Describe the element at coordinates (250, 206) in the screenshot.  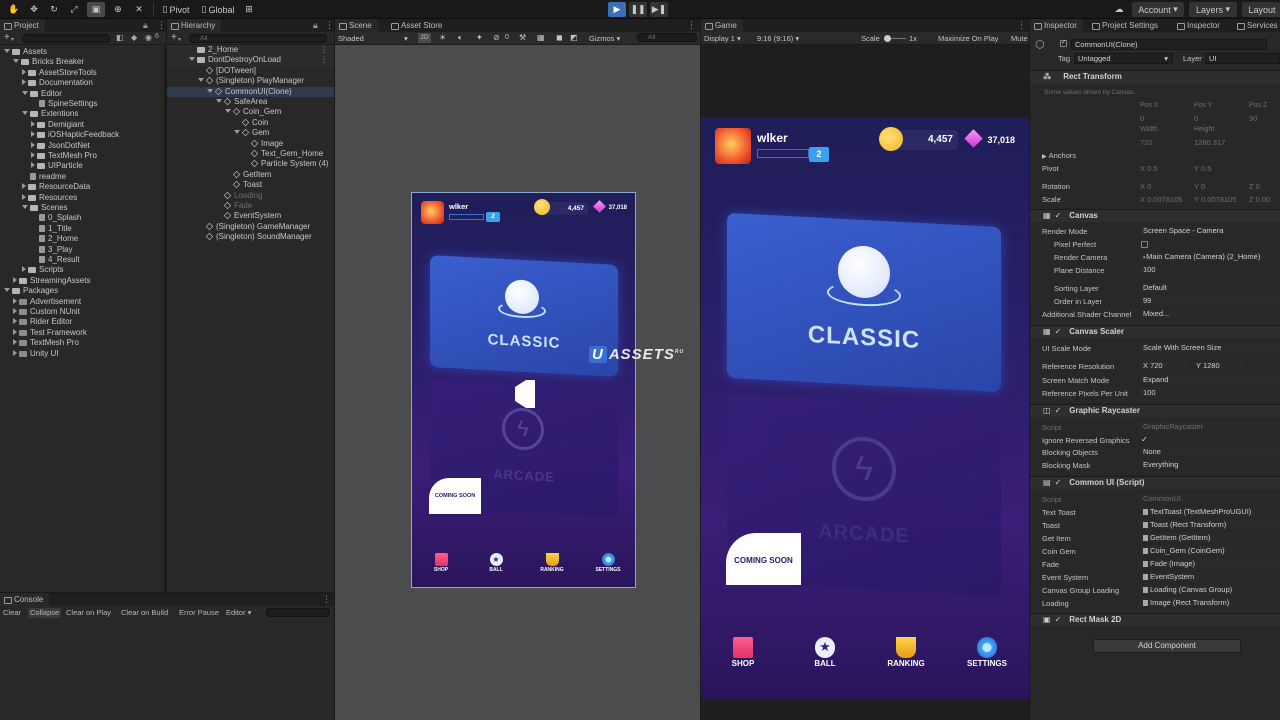
I see `hierarchy-item: Fade` at that location.